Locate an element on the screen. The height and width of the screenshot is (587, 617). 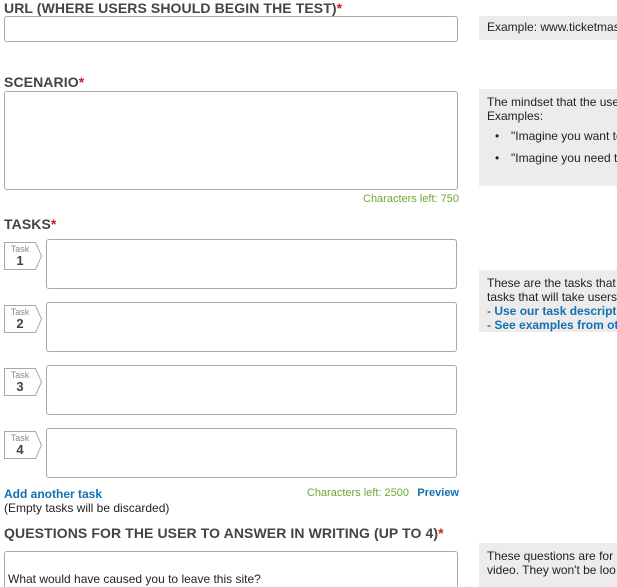
scenario-help-line2: Examples: is located at coordinates (515, 116).